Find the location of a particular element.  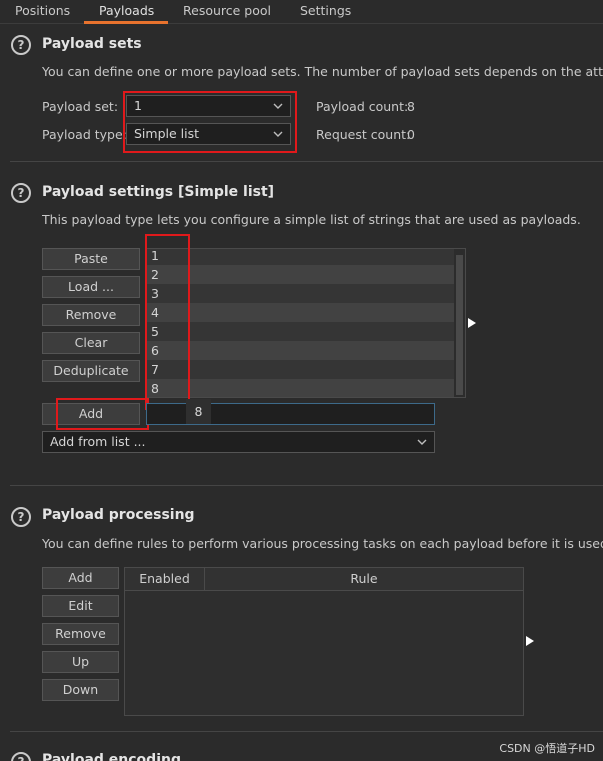

remove-button: Remove is located at coordinates (91, 315).